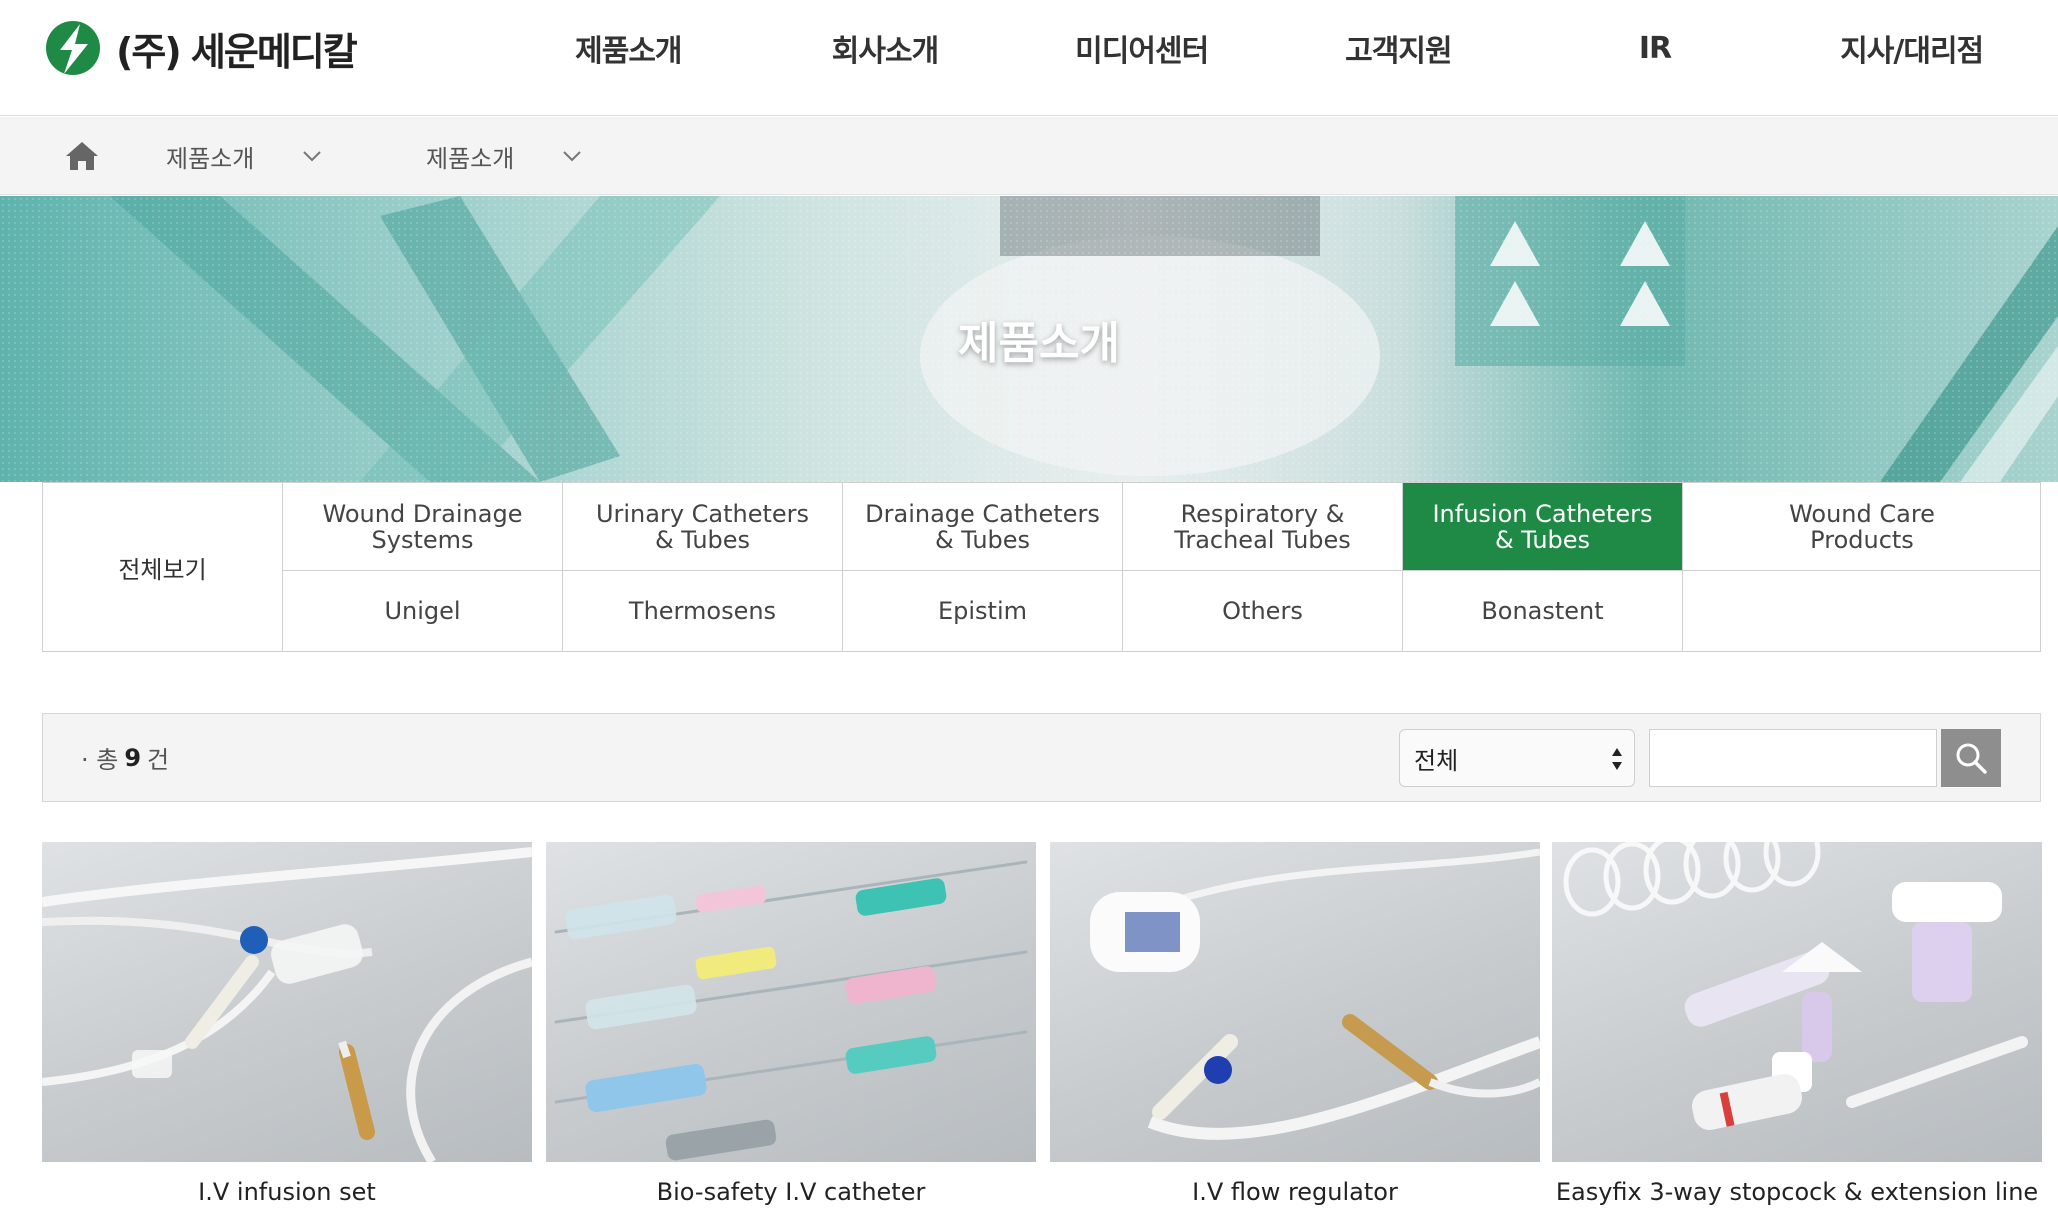  I want to click on category-others: Others, so click(1263, 611).